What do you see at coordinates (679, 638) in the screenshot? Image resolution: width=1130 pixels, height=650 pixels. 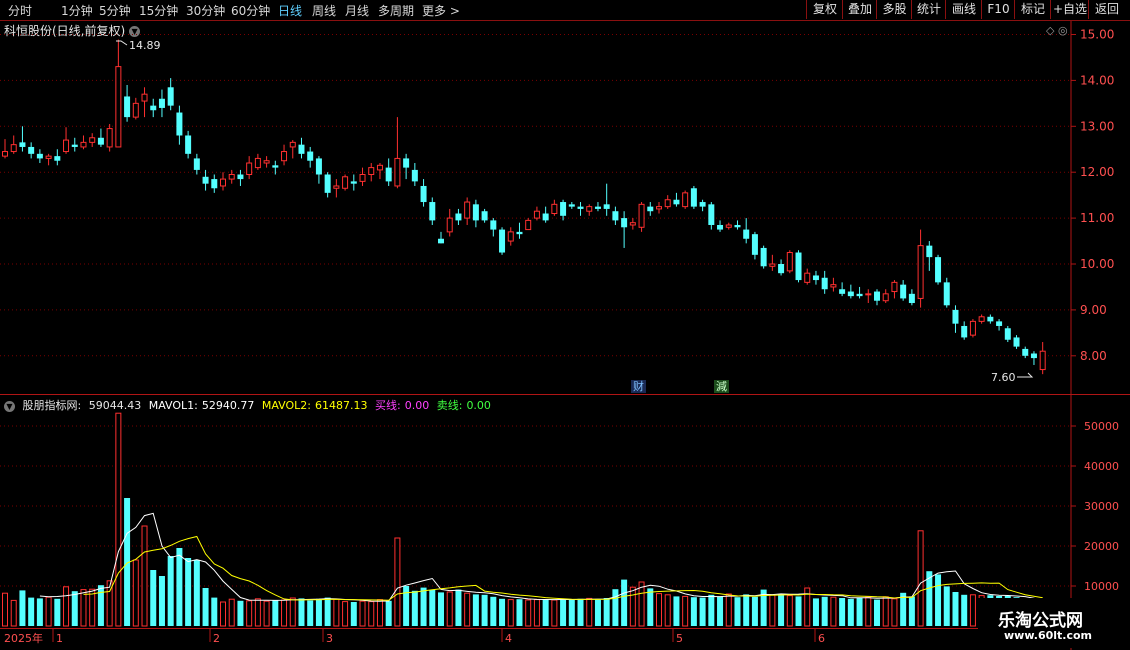 I see `month-label: 5` at bounding box center [679, 638].